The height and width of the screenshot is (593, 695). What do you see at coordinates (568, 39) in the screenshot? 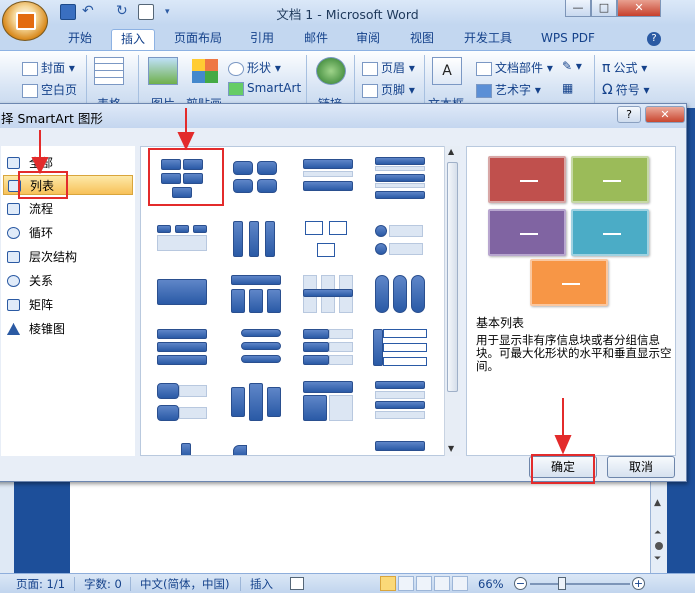
I see `tab-wps-pdf: WPS PDF` at bounding box center [568, 39].